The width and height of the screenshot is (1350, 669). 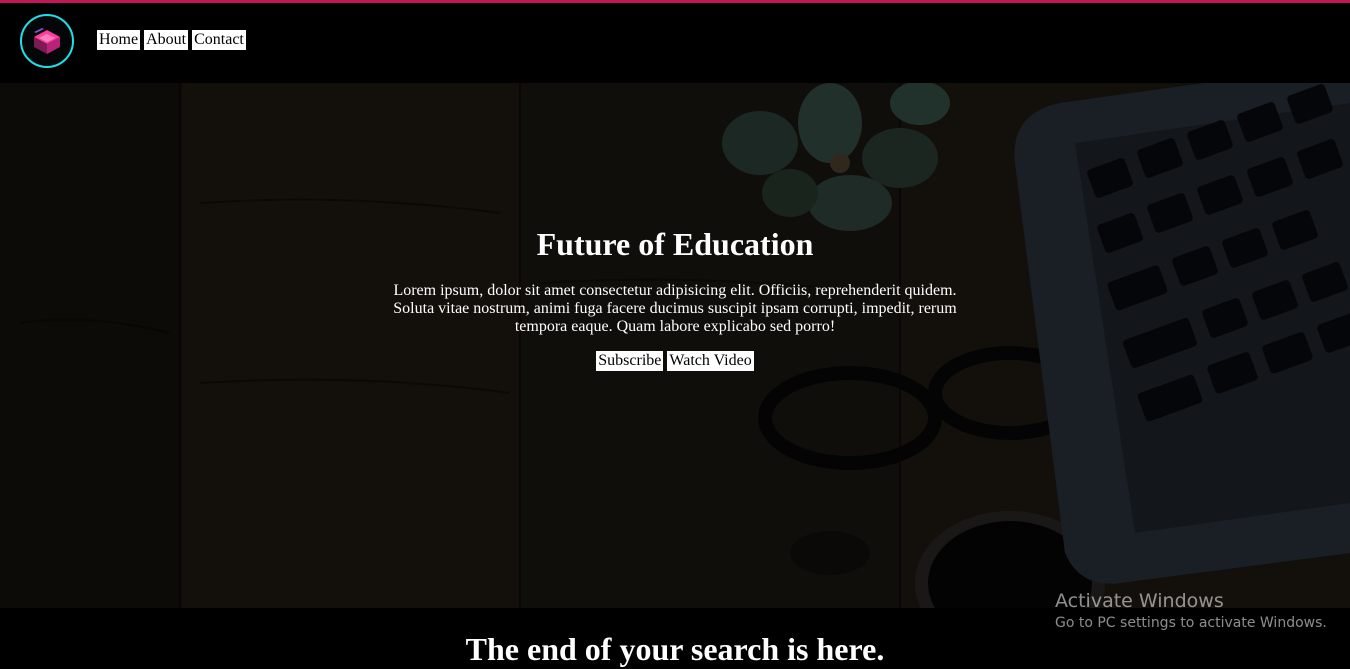 I want to click on nav-links: Home About Contact, so click(x=171, y=40).